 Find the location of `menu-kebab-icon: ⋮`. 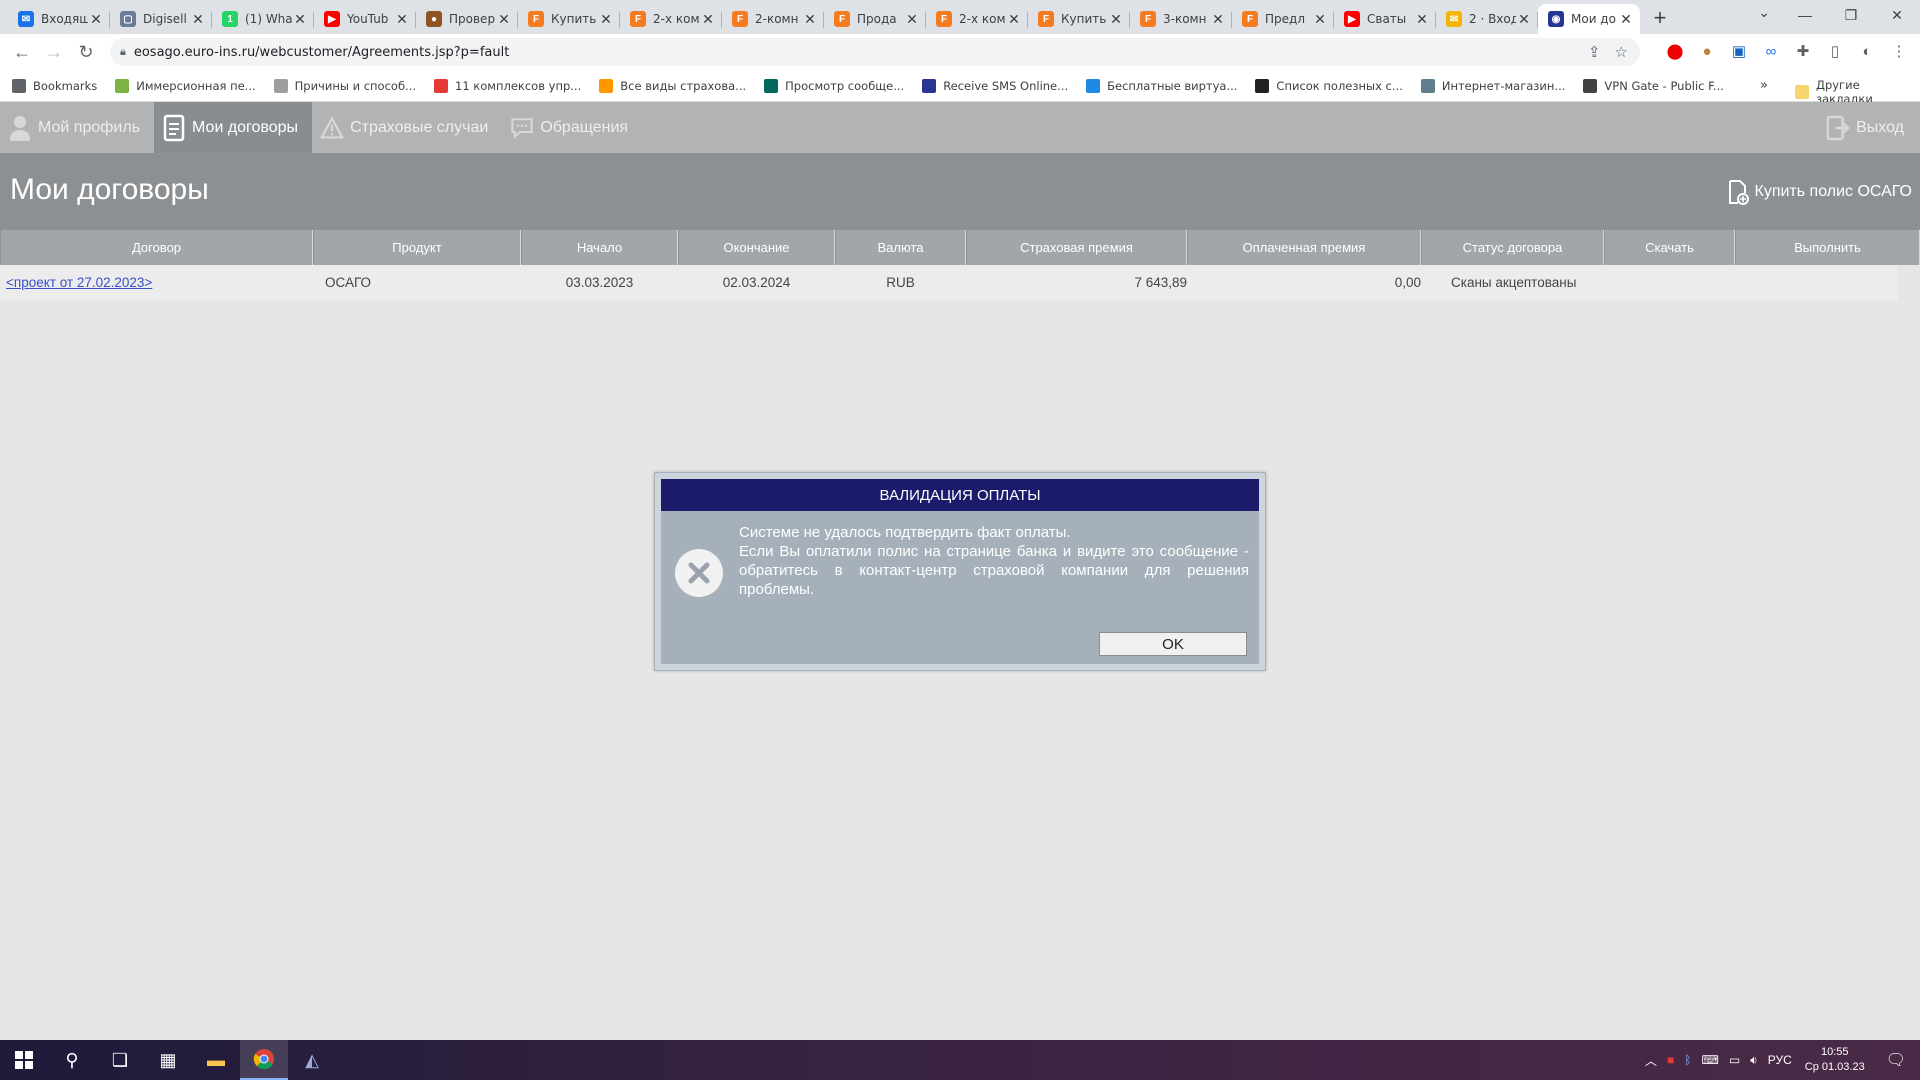

menu-kebab-icon: ⋮ is located at coordinates (1899, 51).